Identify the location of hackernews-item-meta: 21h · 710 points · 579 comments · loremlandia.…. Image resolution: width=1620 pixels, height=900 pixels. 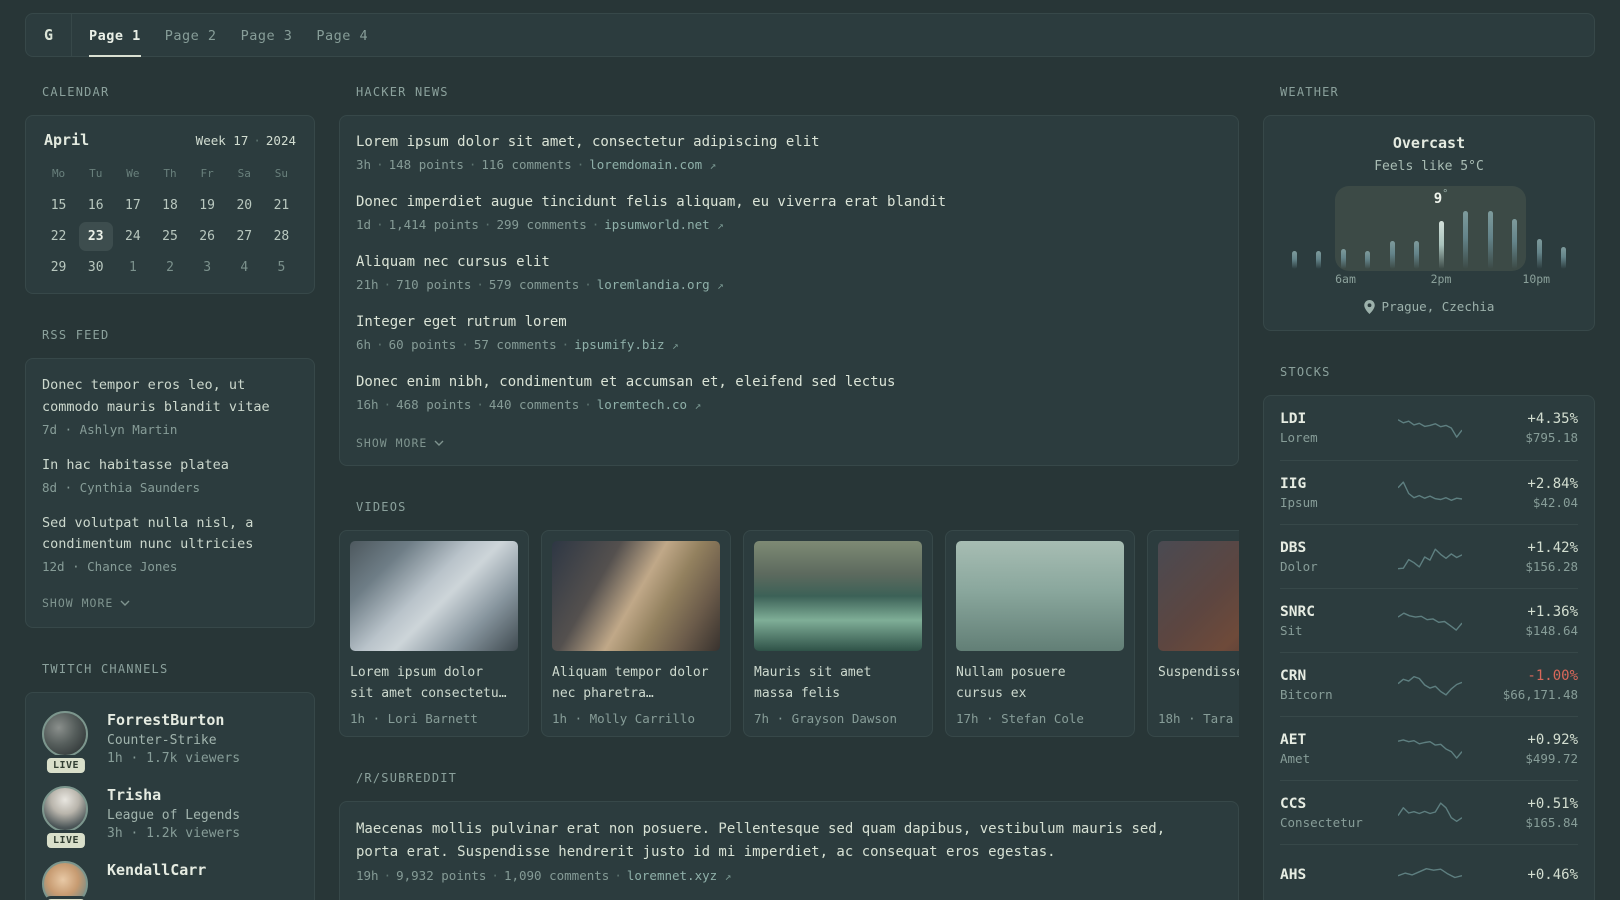
(789, 284).